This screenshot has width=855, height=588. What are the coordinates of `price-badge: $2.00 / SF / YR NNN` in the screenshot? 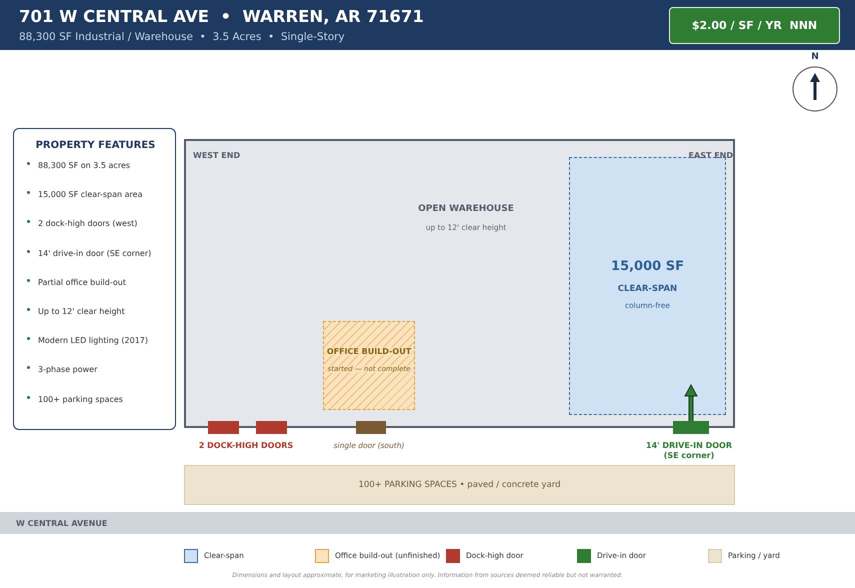 It's located at (754, 25).